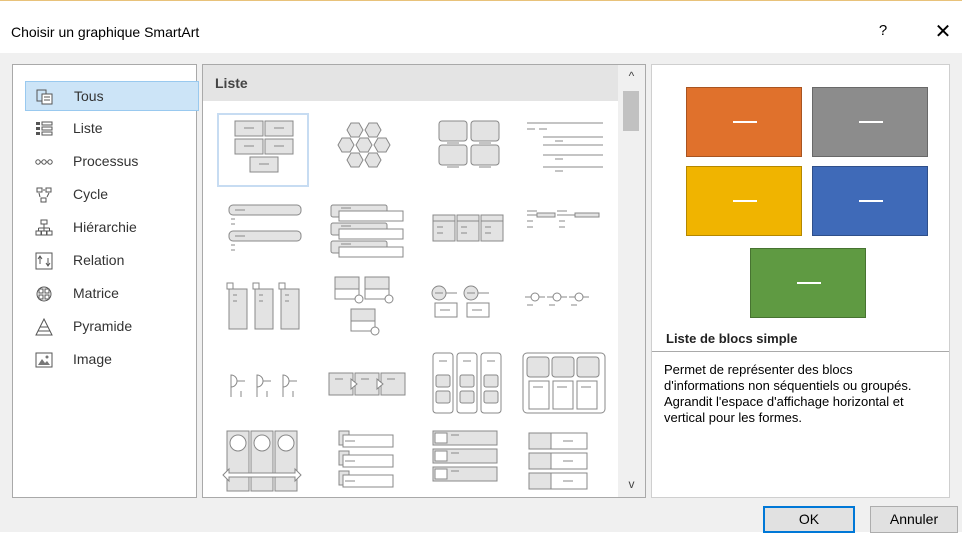 This screenshot has width=962, height=533. What do you see at coordinates (112, 129) in the screenshot?
I see `category-item-liste: Liste` at bounding box center [112, 129].